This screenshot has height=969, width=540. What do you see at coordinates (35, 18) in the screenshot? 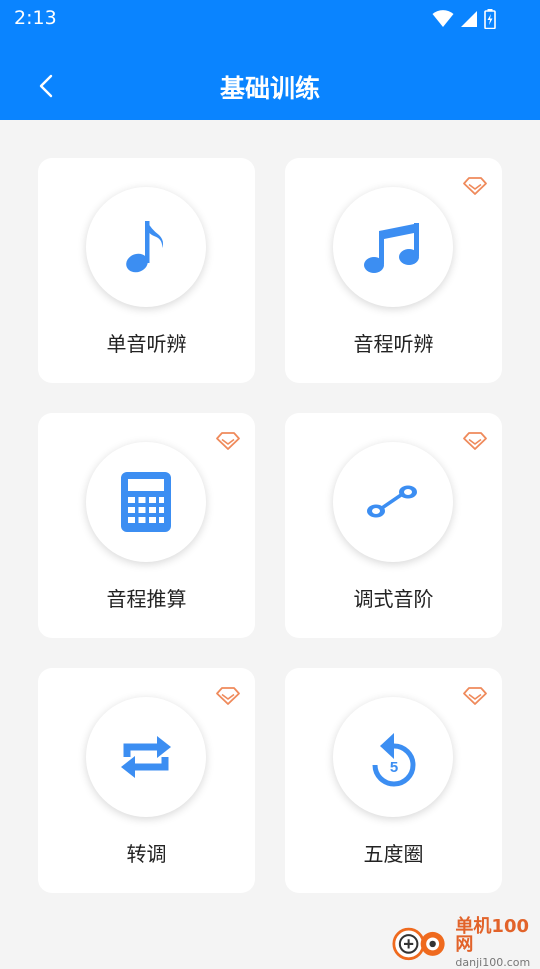
I see `status-time: 2:13` at bounding box center [35, 18].